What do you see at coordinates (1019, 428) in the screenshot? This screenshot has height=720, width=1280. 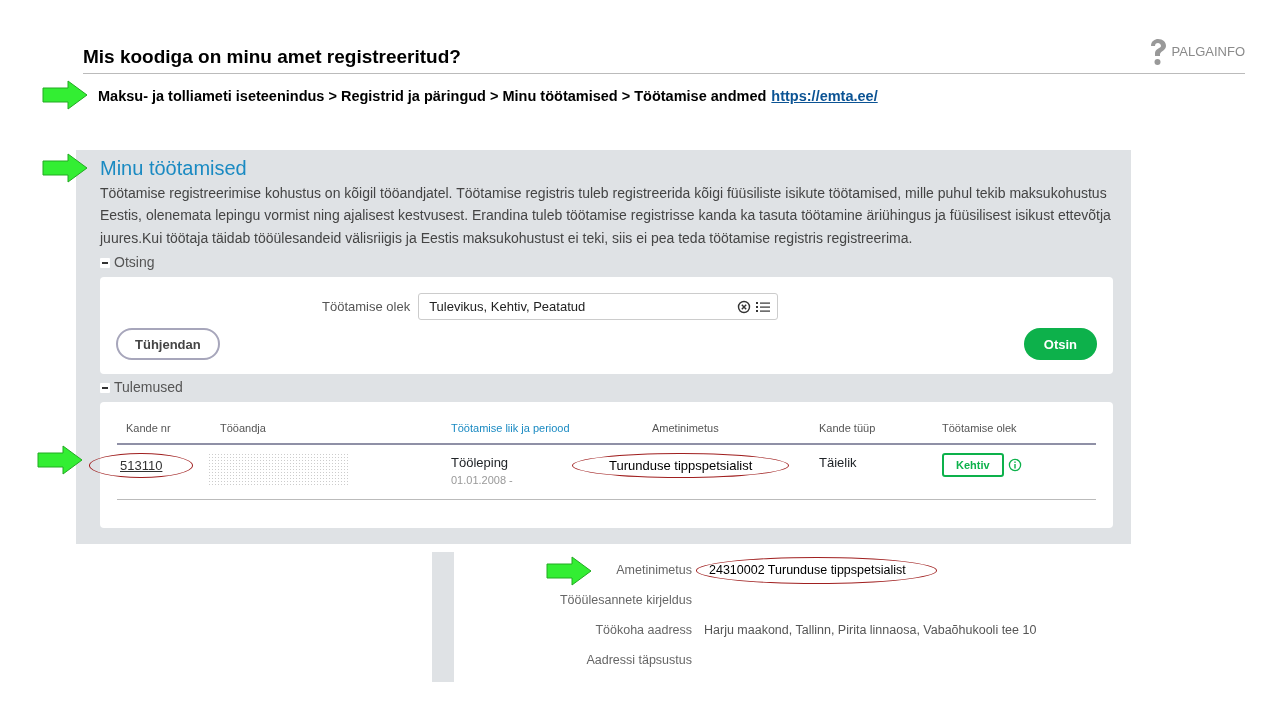 I see `column-header: Töötamise olek` at bounding box center [1019, 428].